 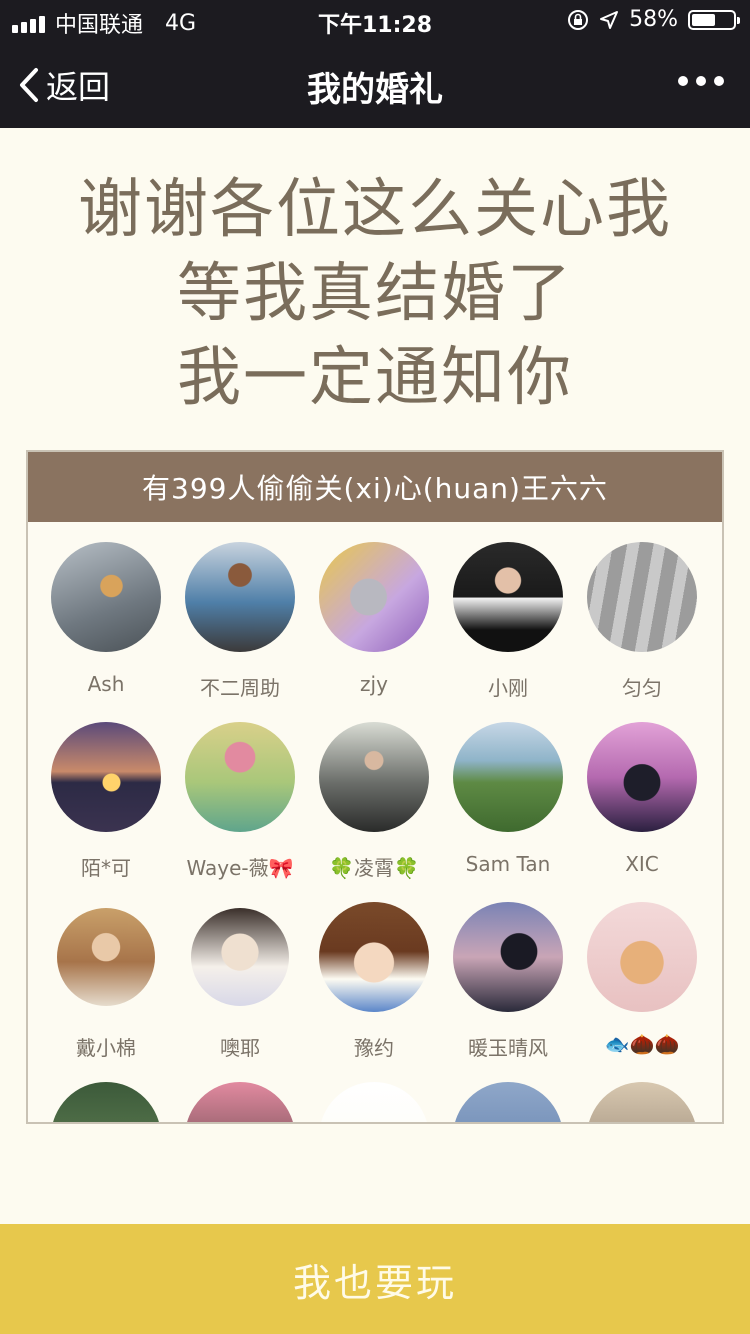 What do you see at coordinates (508, 1048) in the screenshot?
I see `user-name: 暖玉晴风` at bounding box center [508, 1048].